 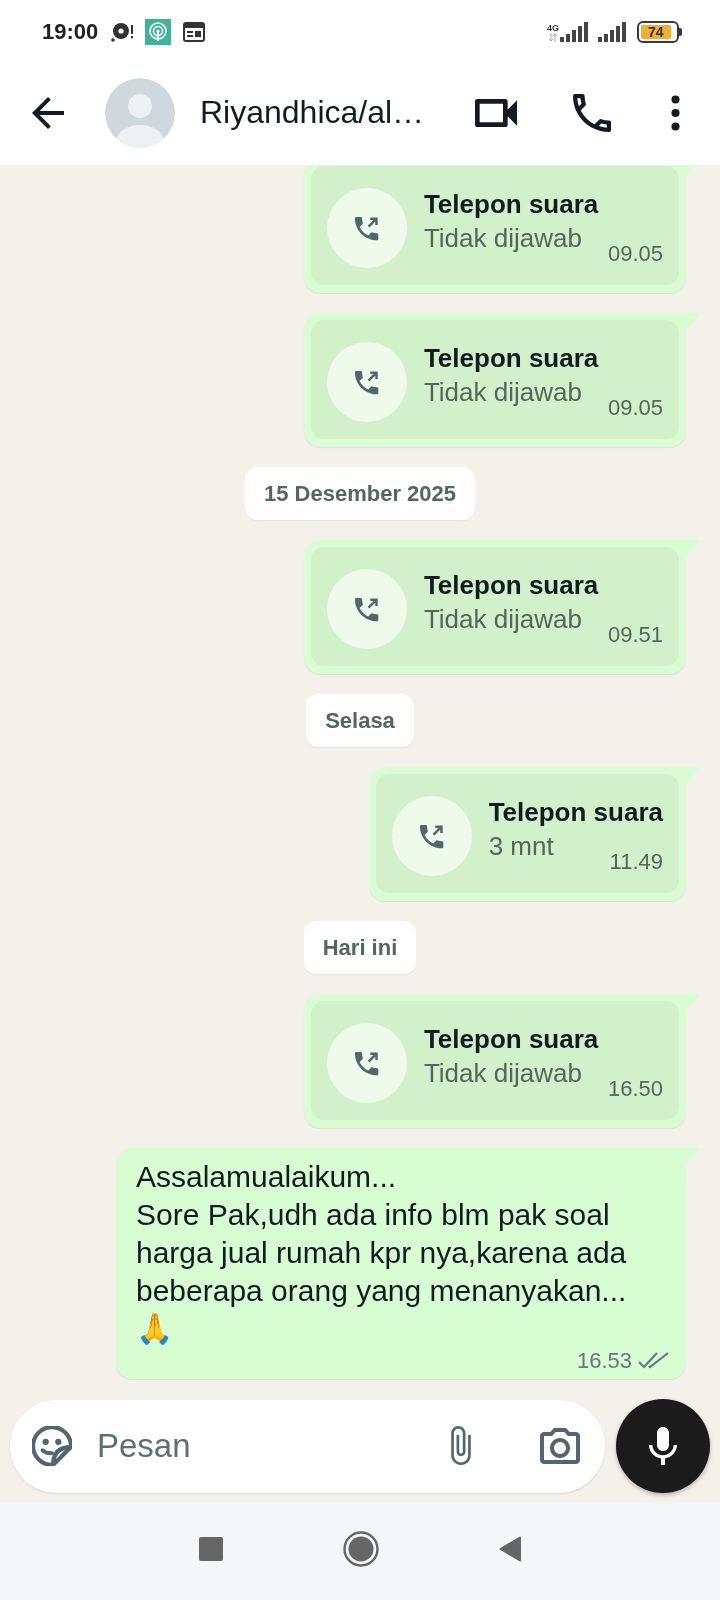 I want to click on microphone-icon, so click(x=663, y=1446).